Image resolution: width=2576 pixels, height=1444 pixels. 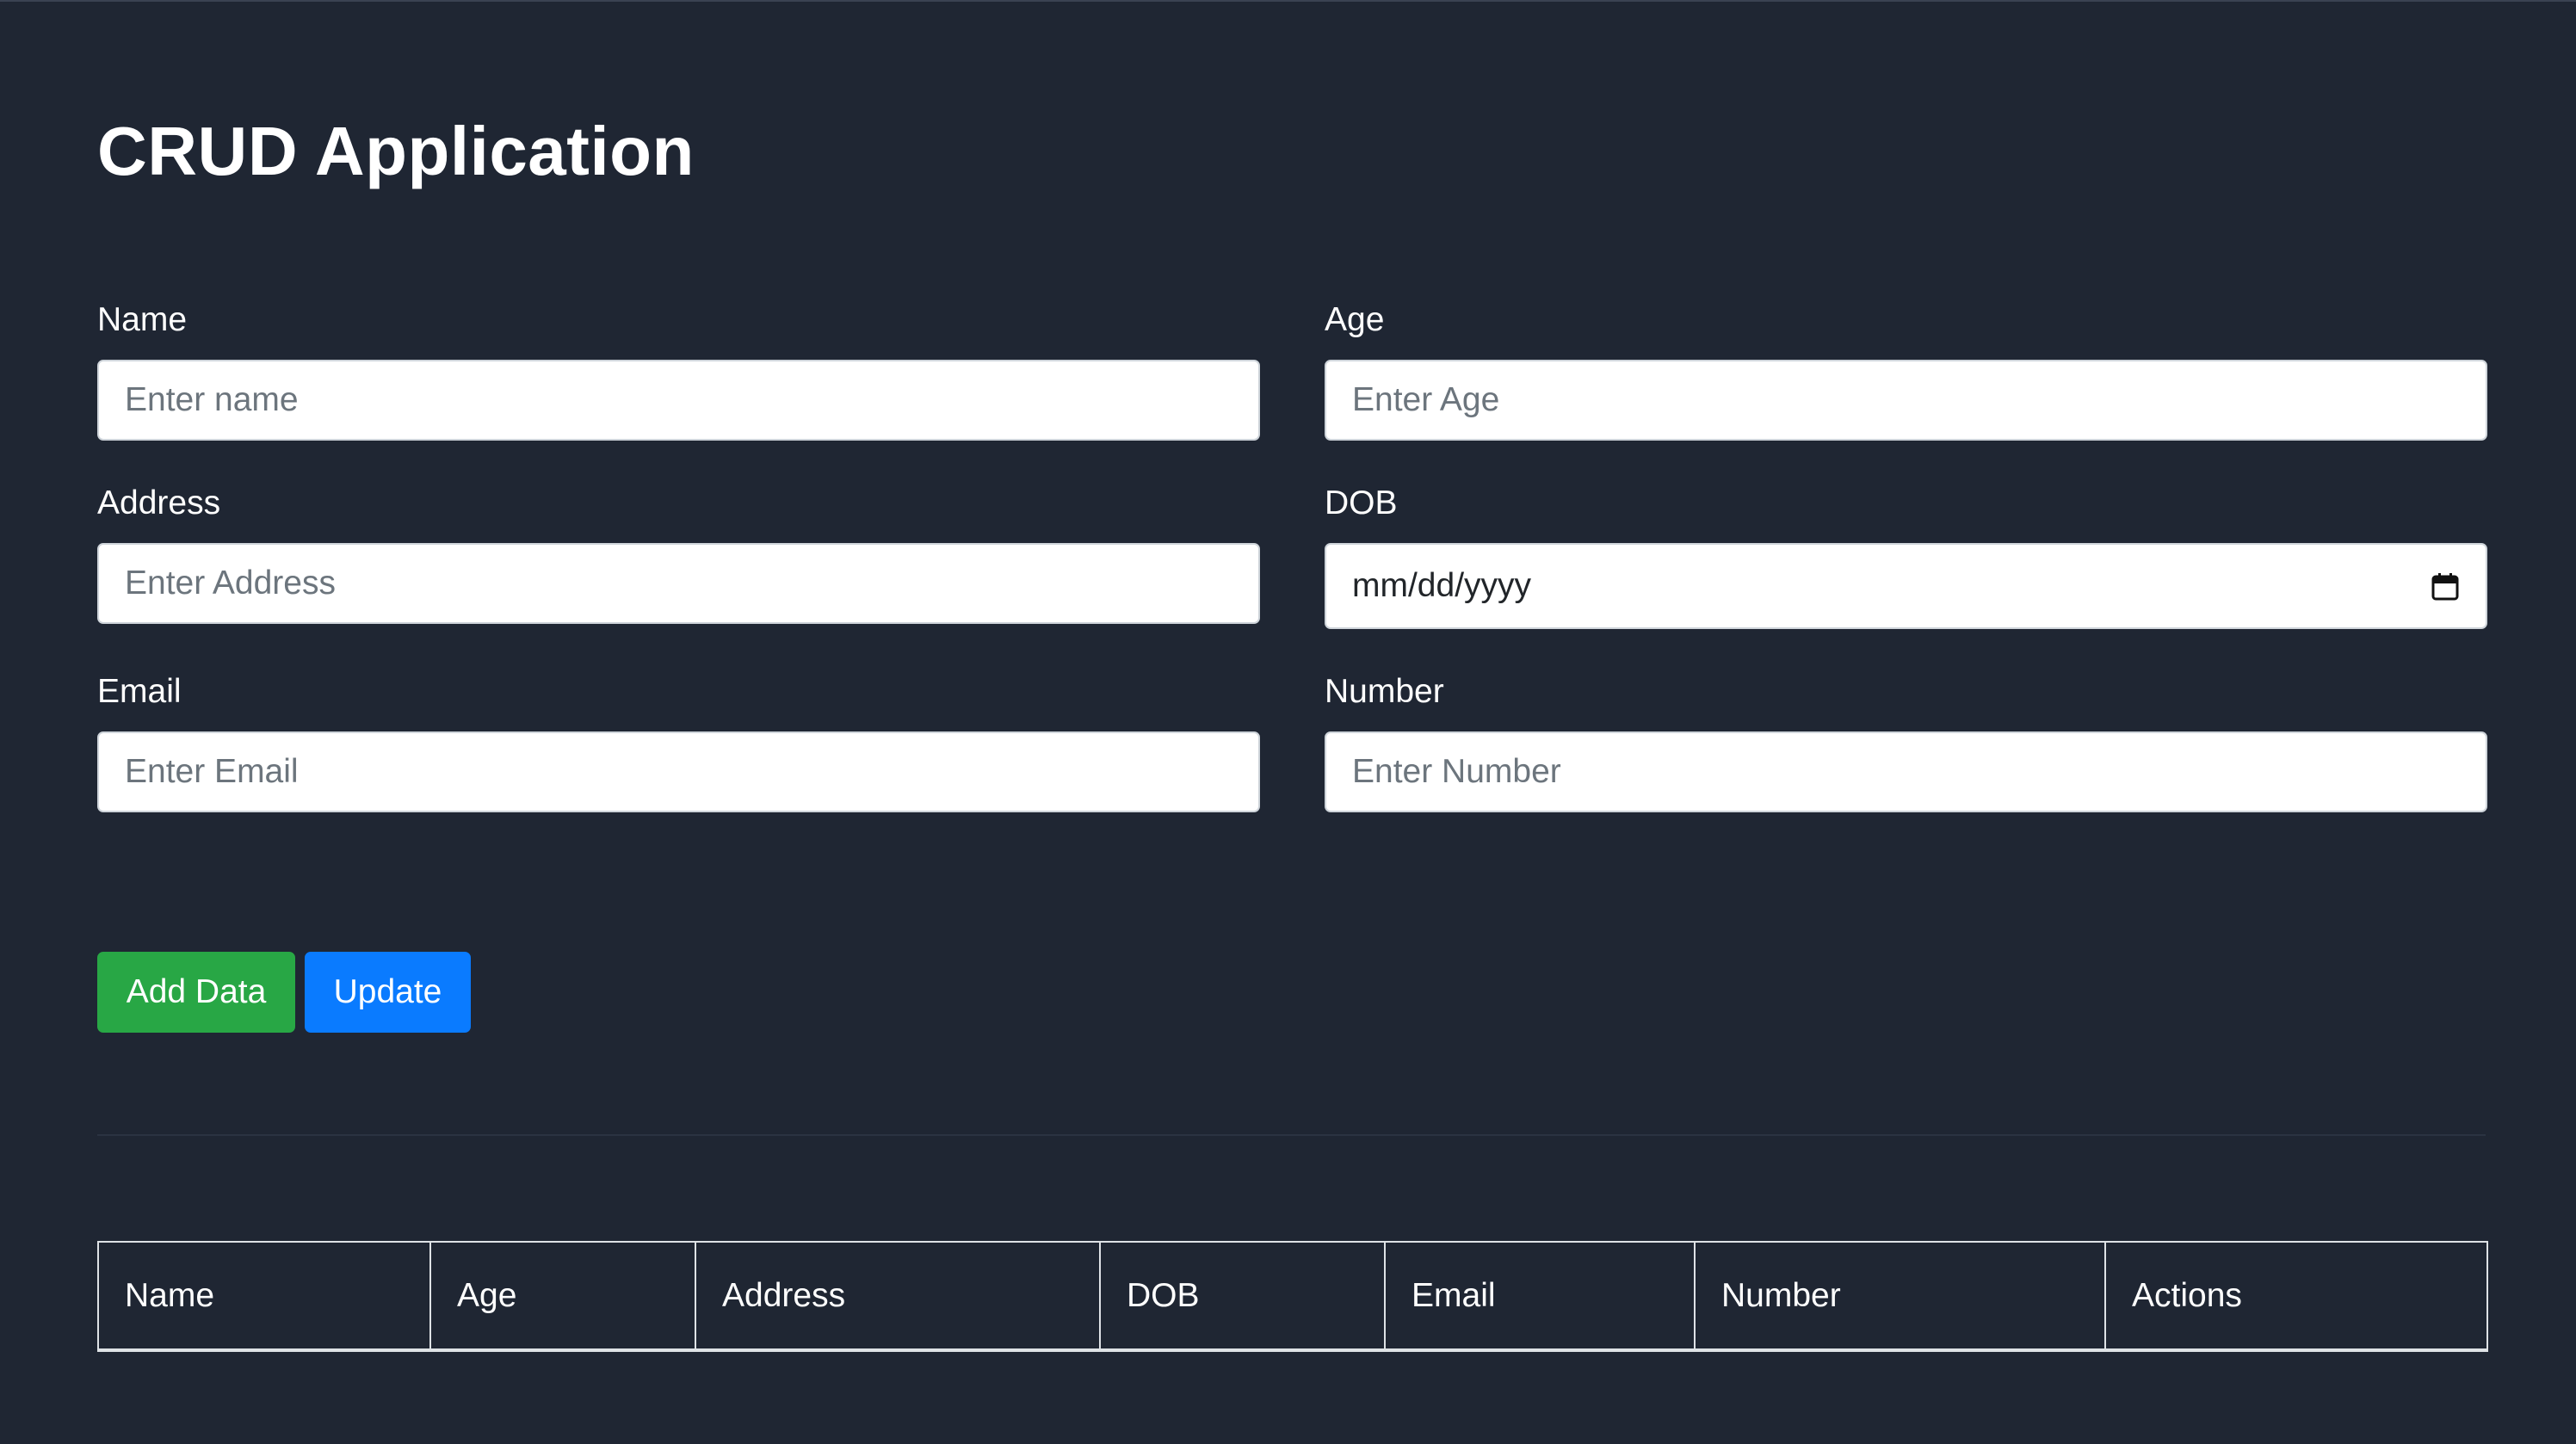 I want to click on dob-label: DOB, so click(x=1361, y=502).